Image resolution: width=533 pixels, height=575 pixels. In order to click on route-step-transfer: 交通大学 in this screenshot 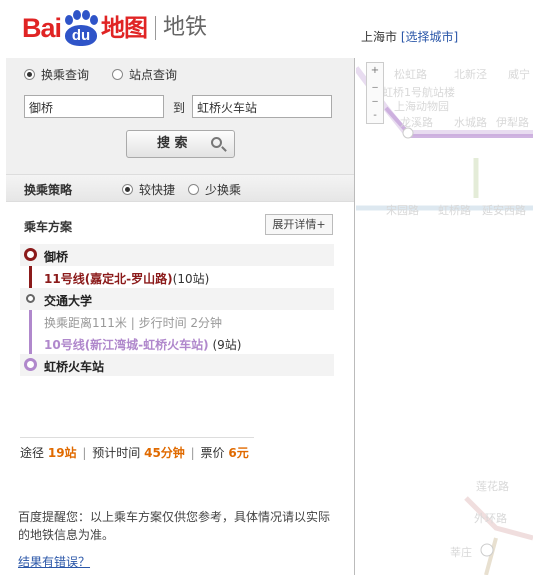, I will do `click(177, 299)`.